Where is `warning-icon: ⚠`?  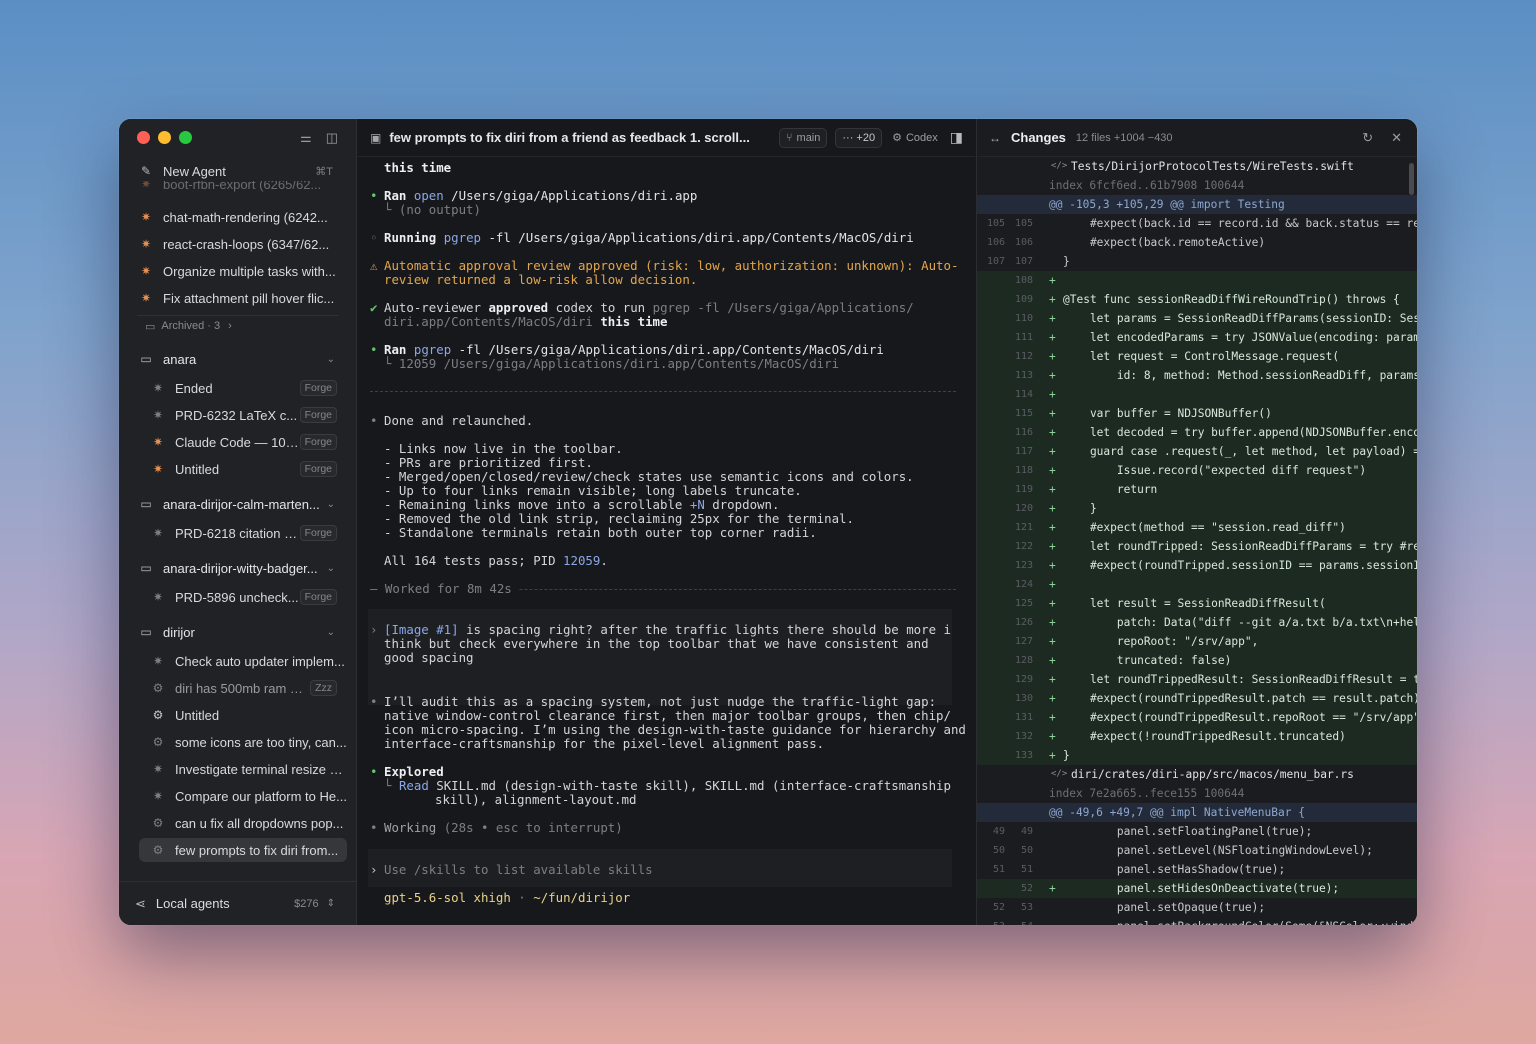 warning-icon: ⚠ is located at coordinates (374, 265).